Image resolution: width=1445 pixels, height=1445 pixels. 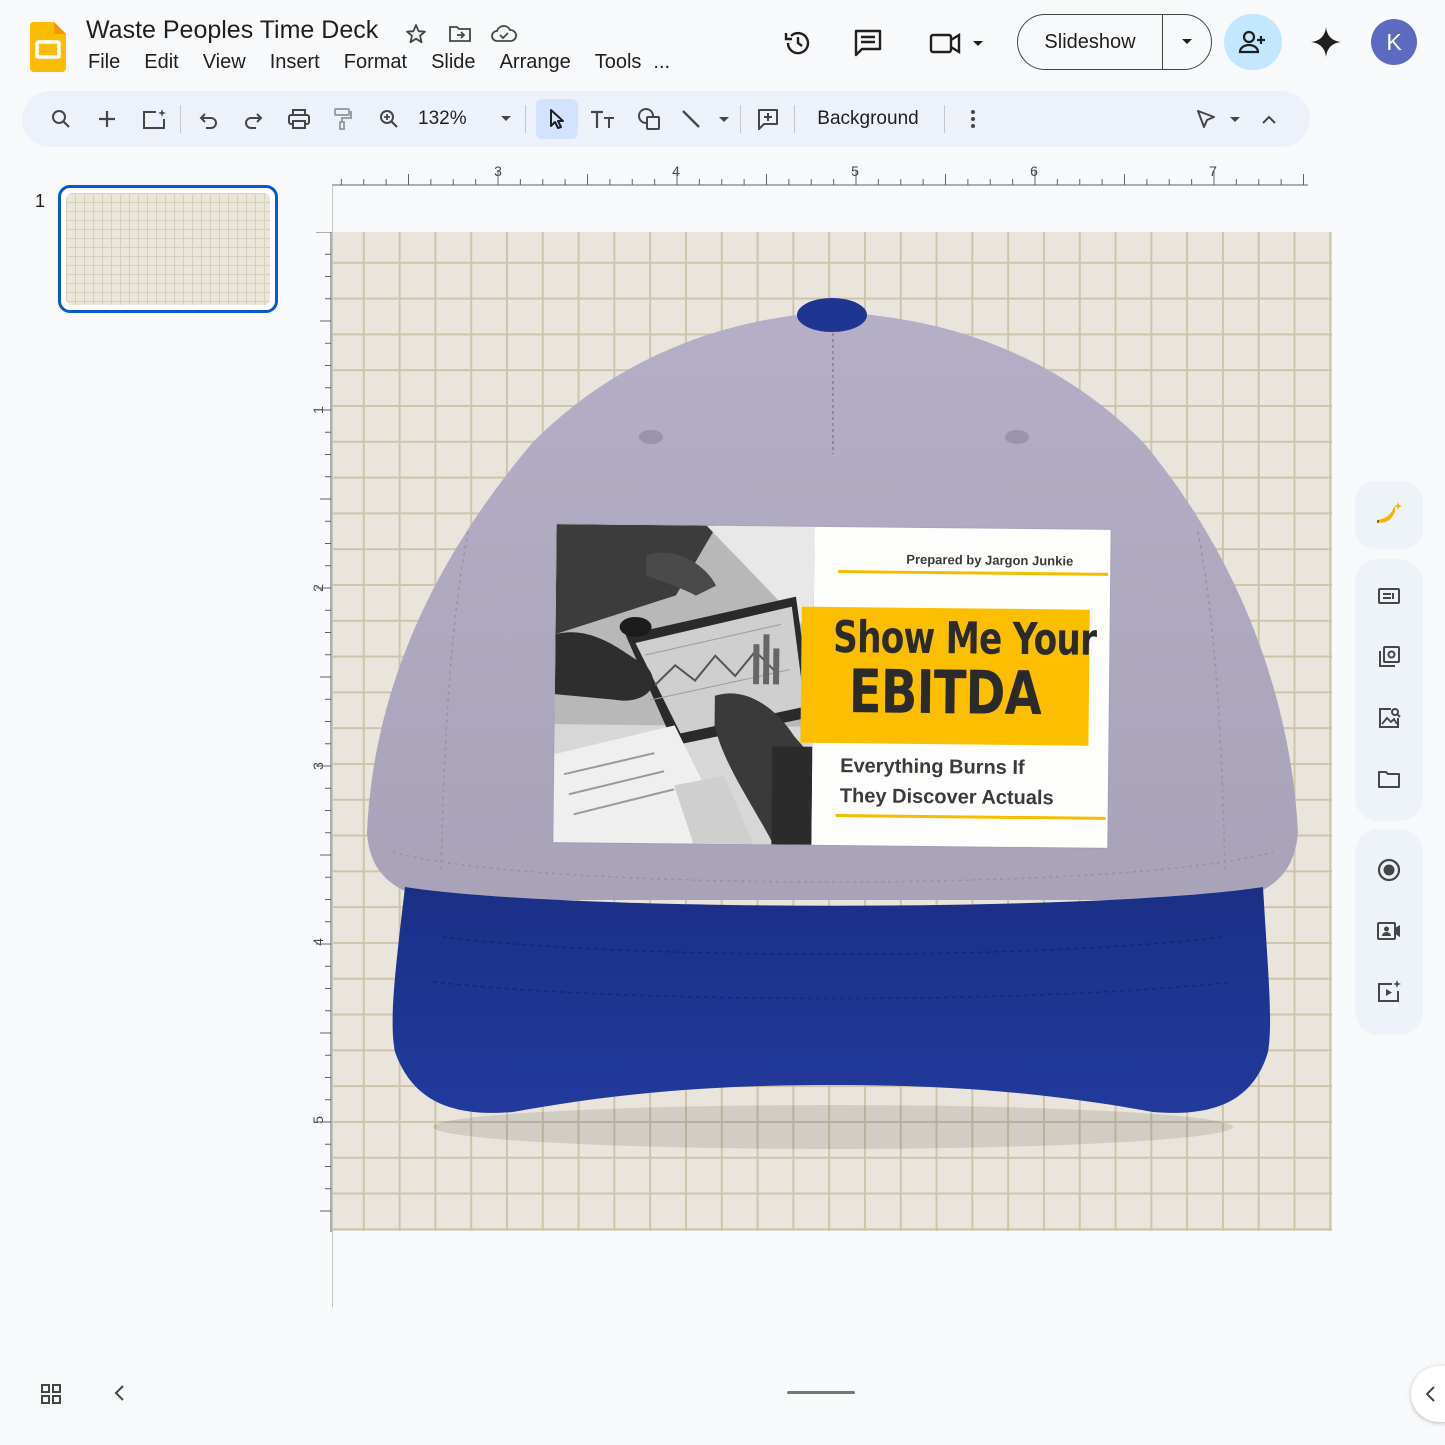 What do you see at coordinates (104, 62) in the screenshot?
I see `menu-file: File` at bounding box center [104, 62].